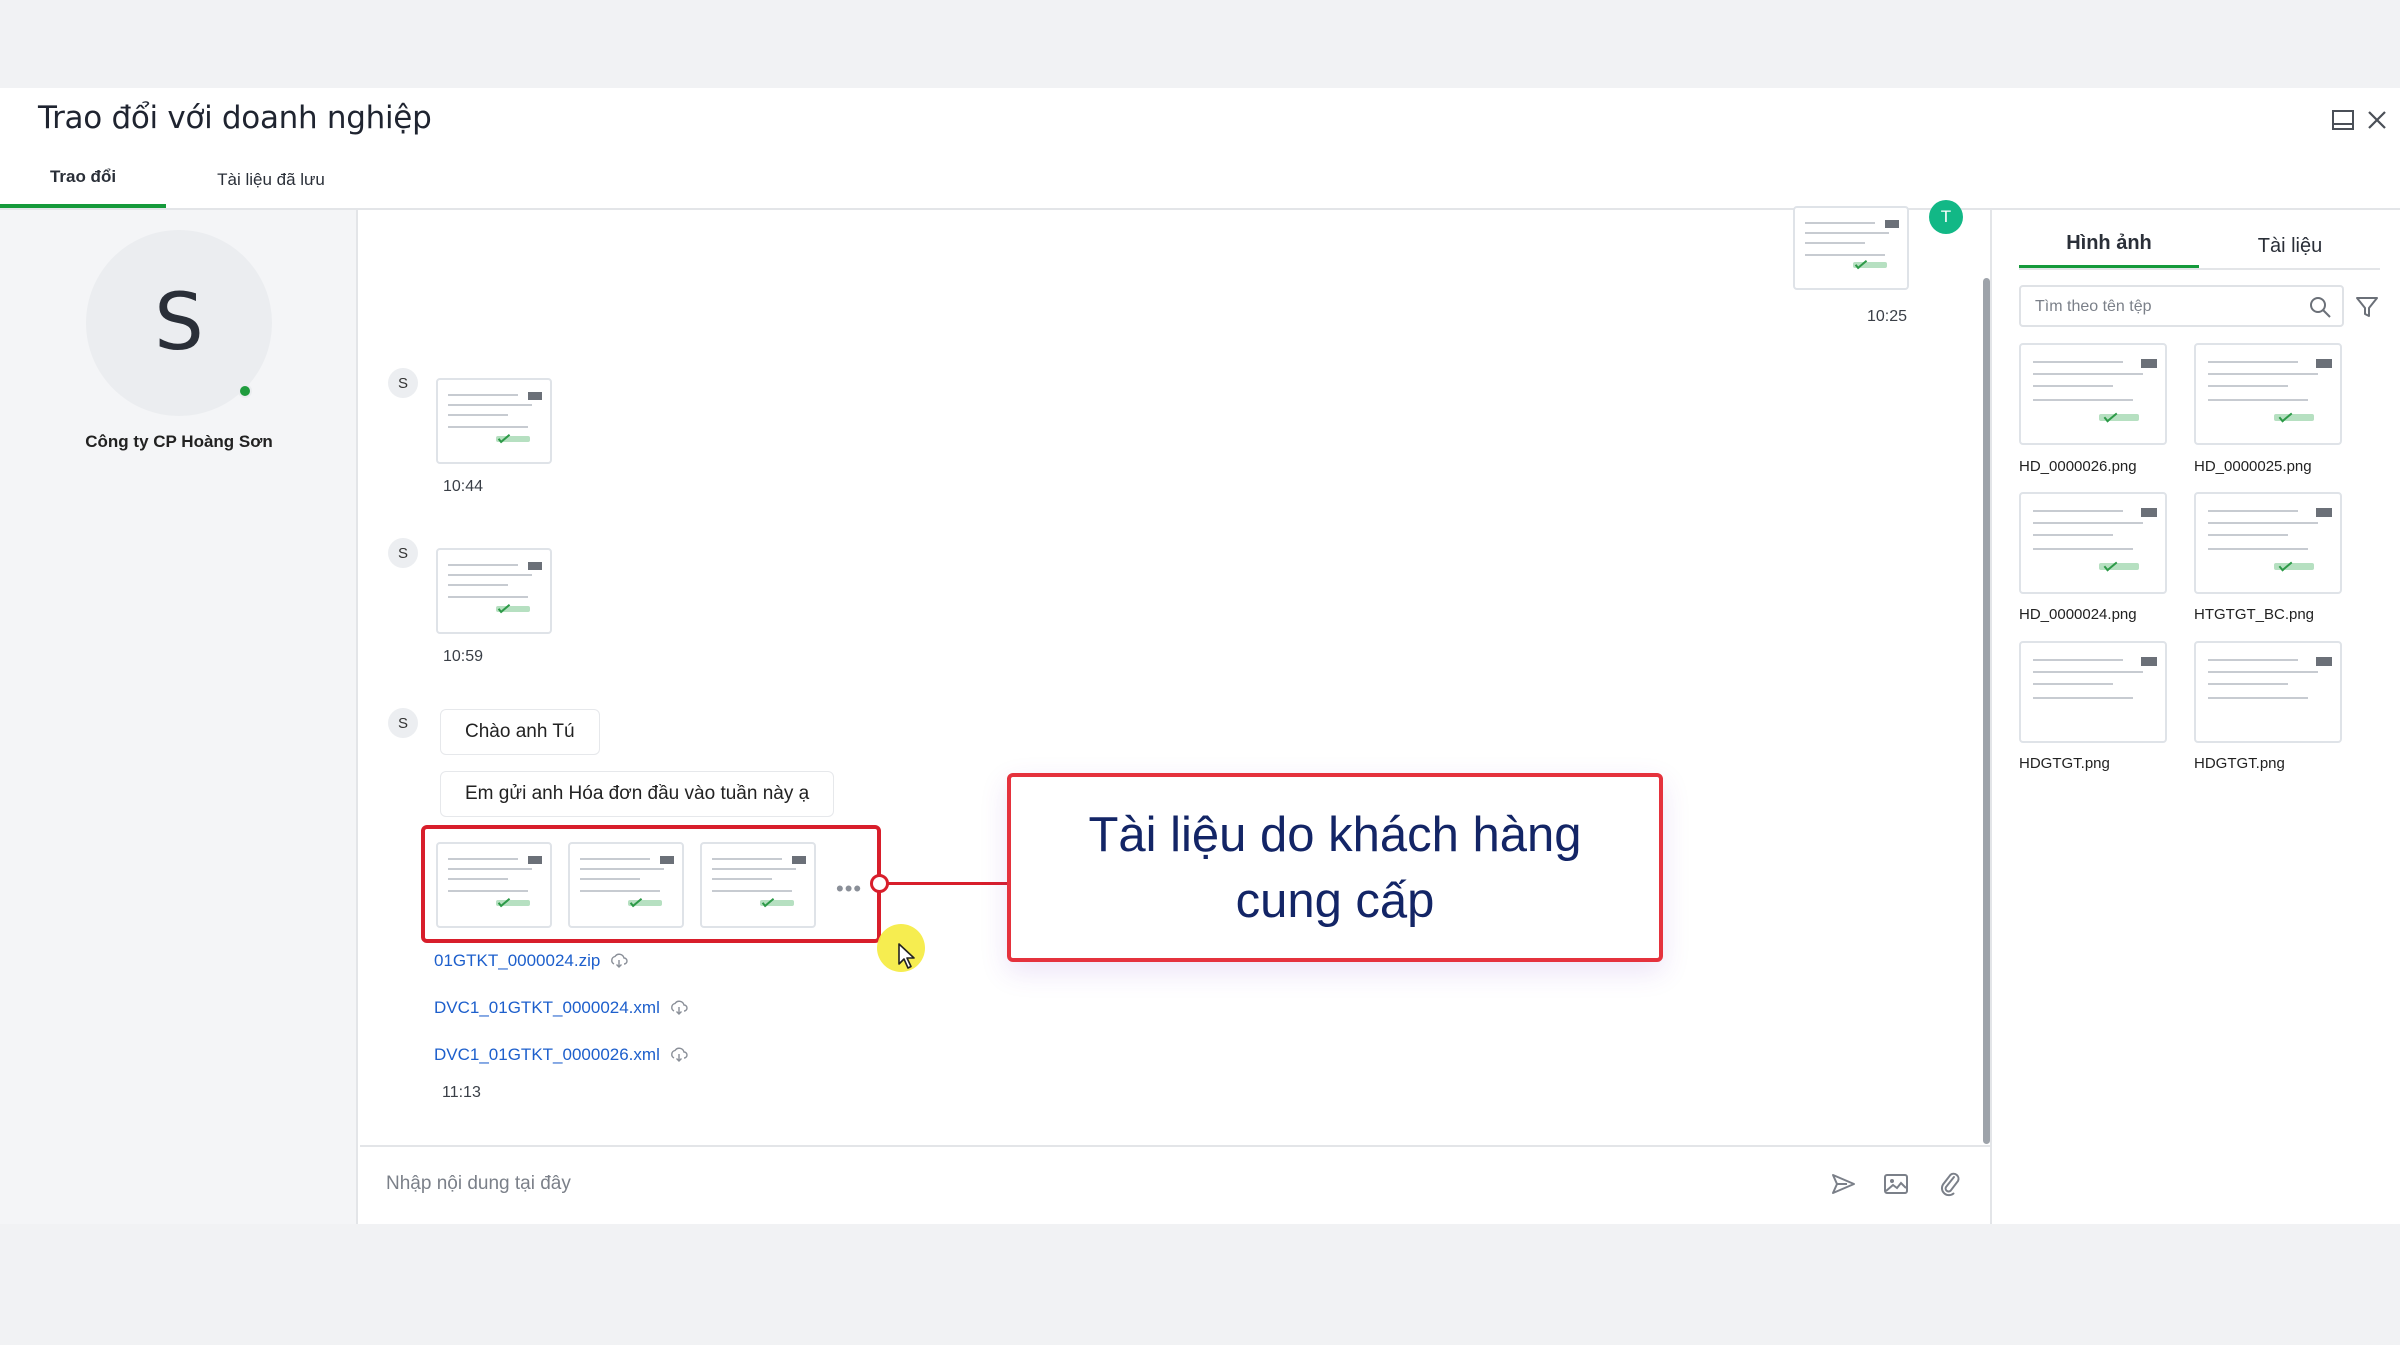 This screenshot has width=2400, height=1345. I want to click on file-link: DVC1_01GTKT_0000024.xml, so click(561, 1008).